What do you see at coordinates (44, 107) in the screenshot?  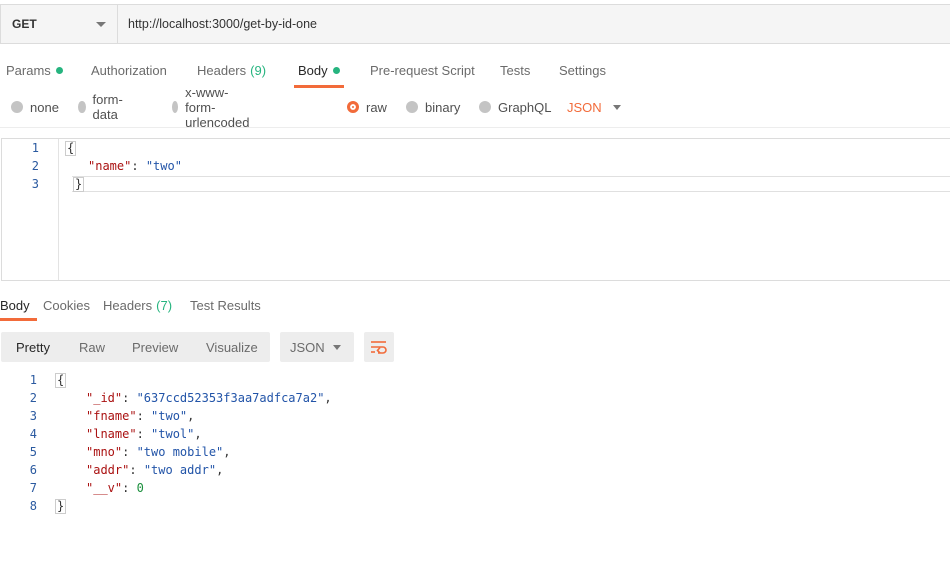 I see `radio-label: none` at bounding box center [44, 107].